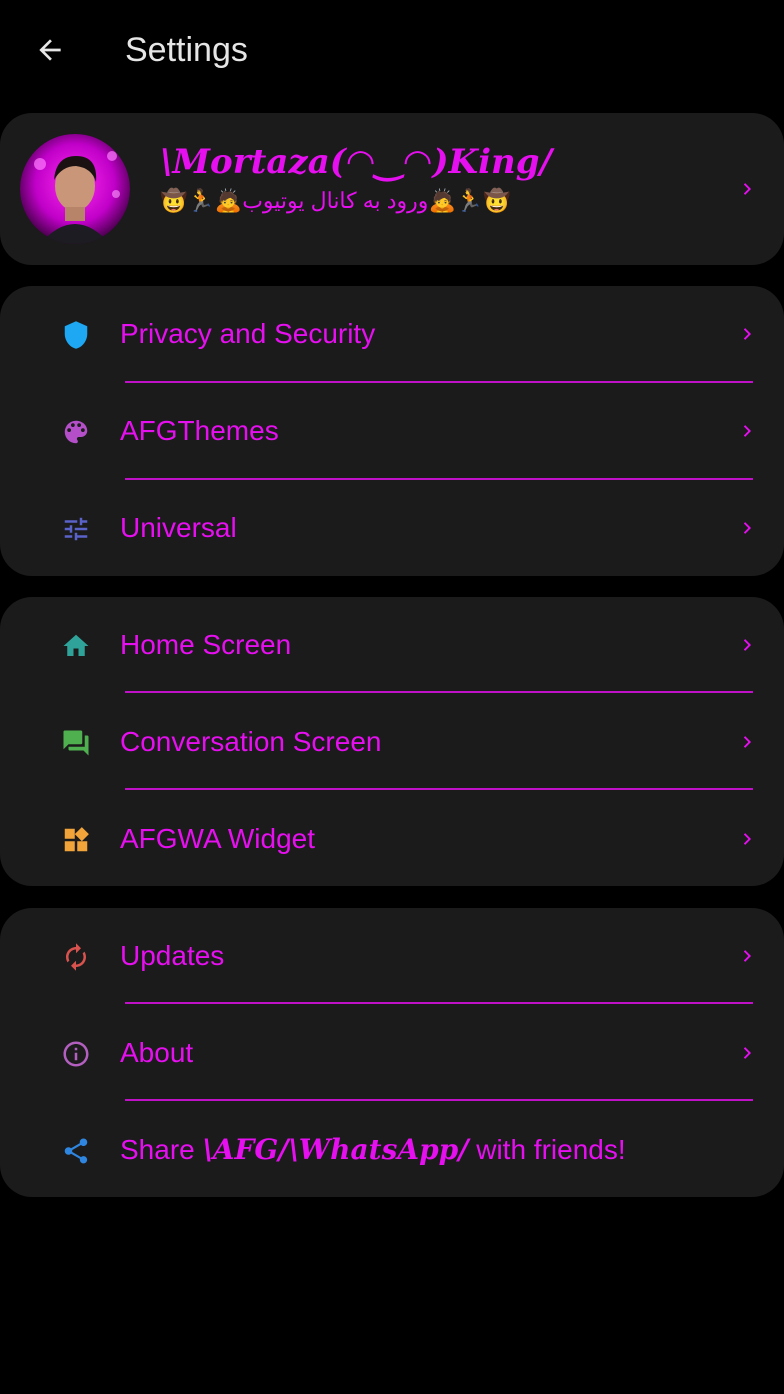 Image resolution: width=784 pixels, height=1394 pixels. Describe the element at coordinates (76, 335) in the screenshot. I see `shield-icon` at that location.